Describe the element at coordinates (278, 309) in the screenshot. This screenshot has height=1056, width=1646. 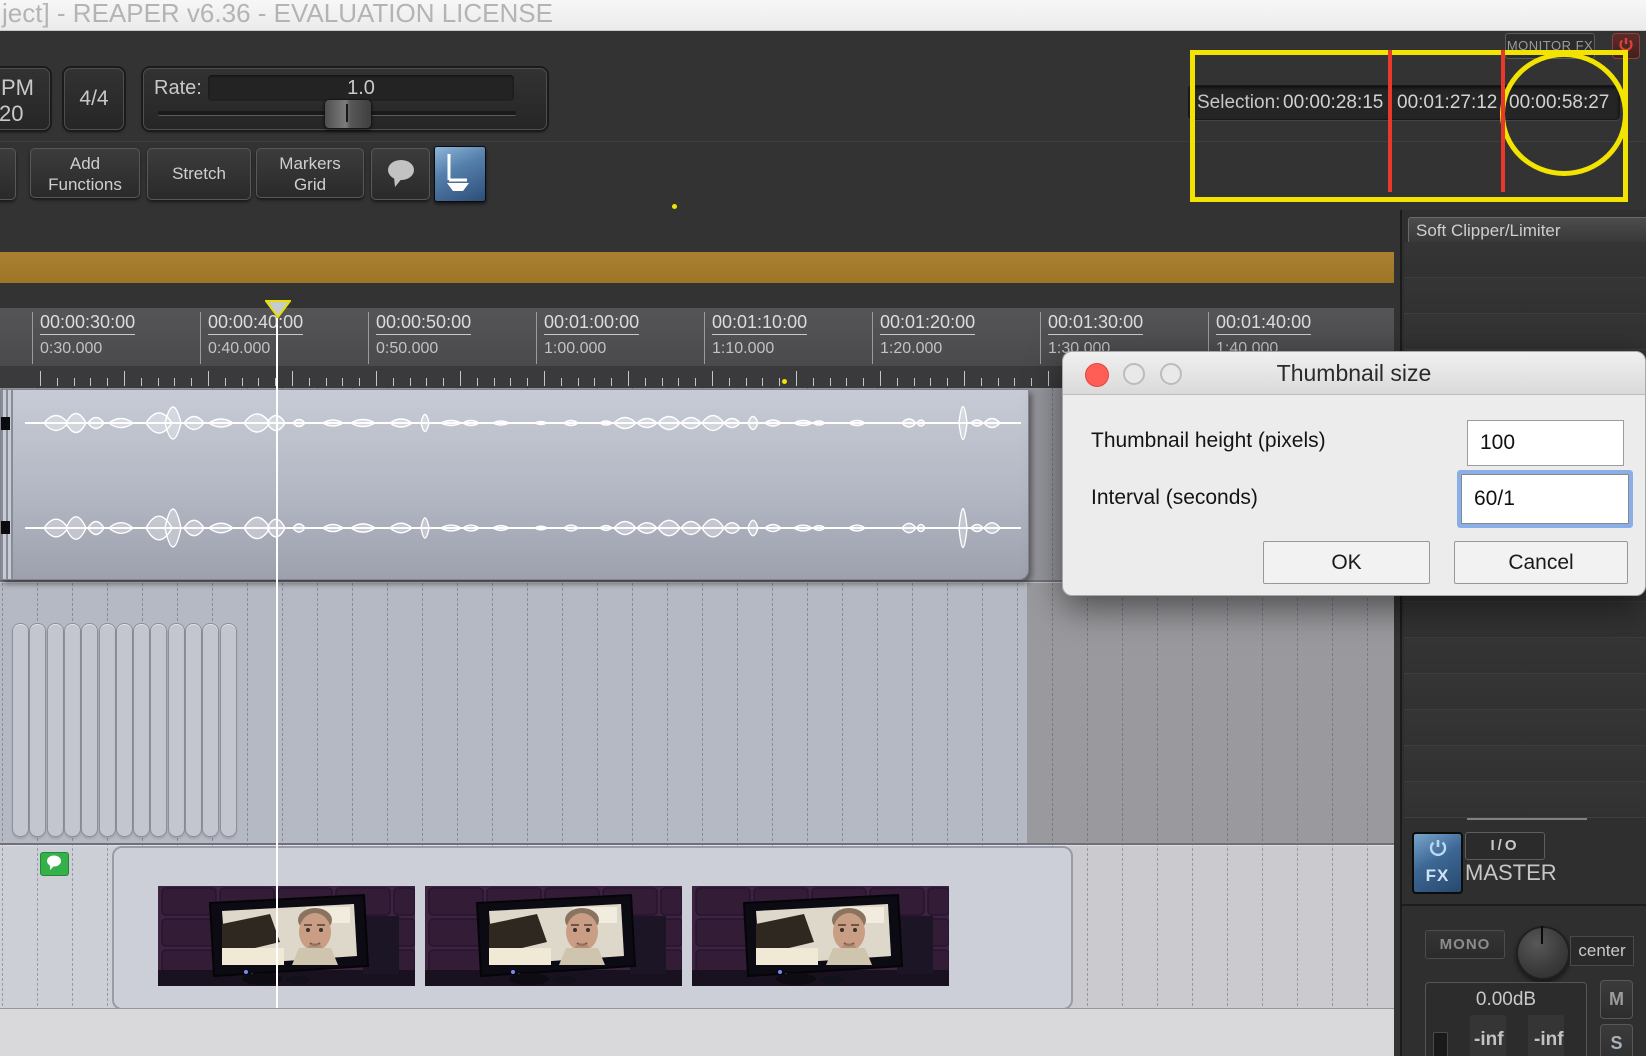
I see `edit-cursor-marker` at that location.